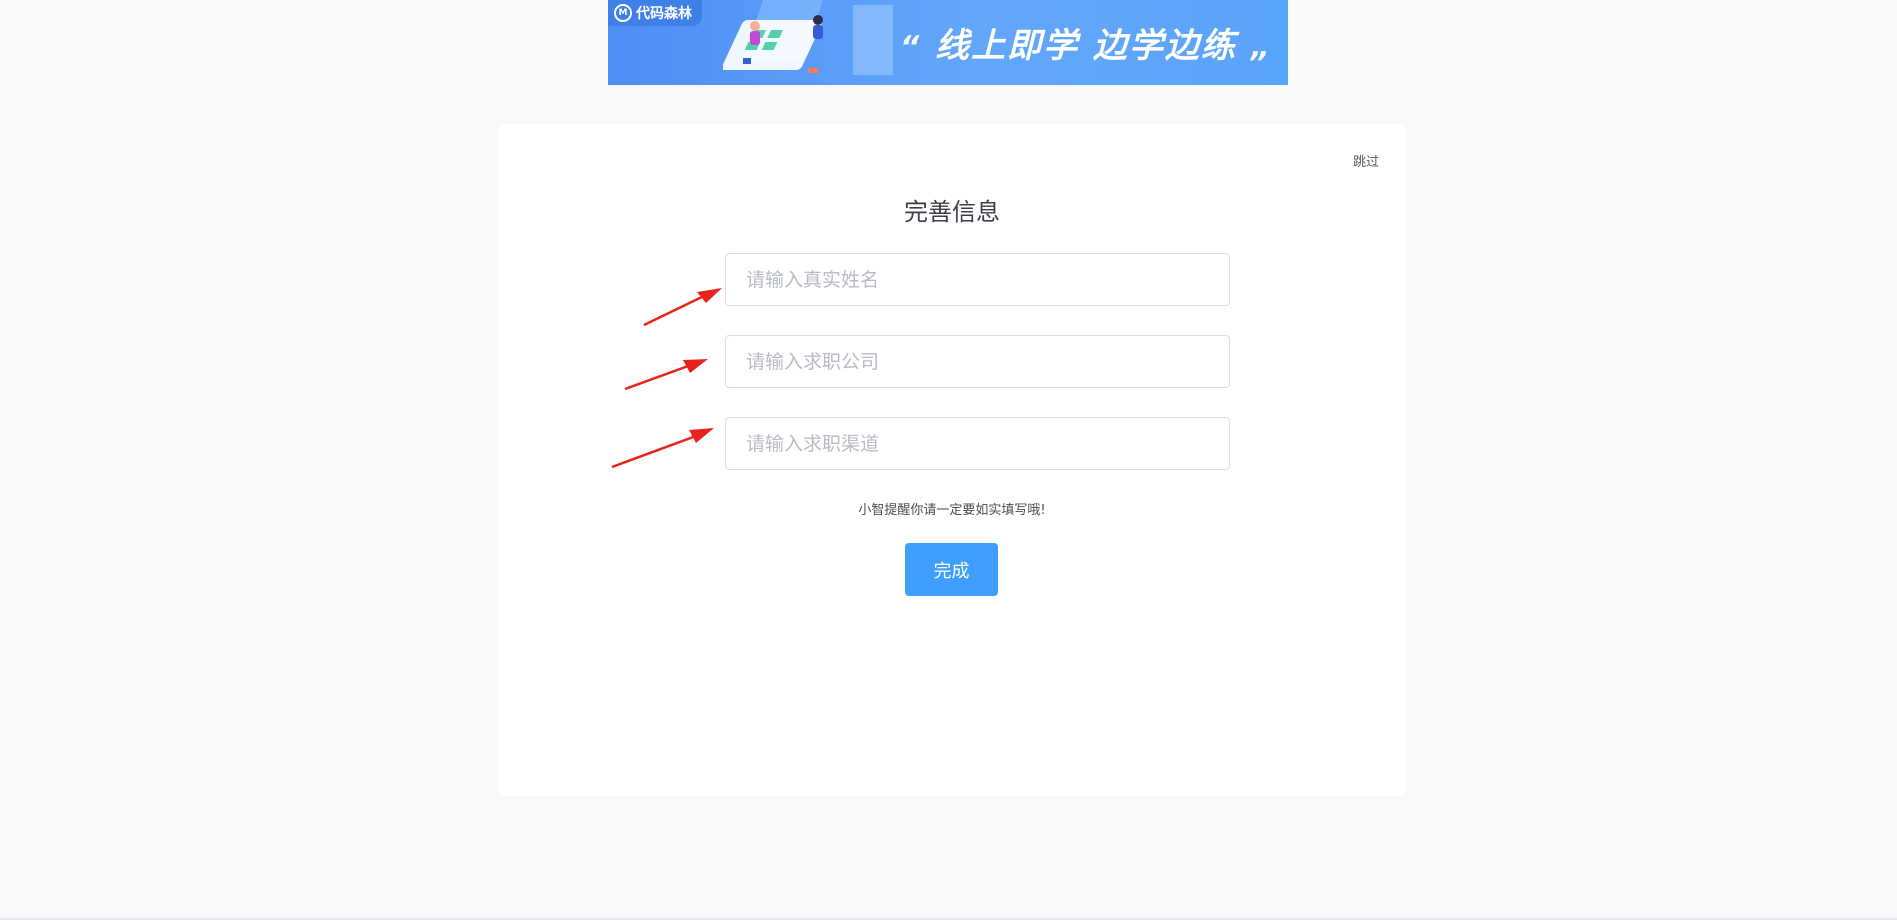 The image size is (1897, 920). Describe the element at coordinates (977, 279) in the screenshot. I see `real-name-input` at that location.